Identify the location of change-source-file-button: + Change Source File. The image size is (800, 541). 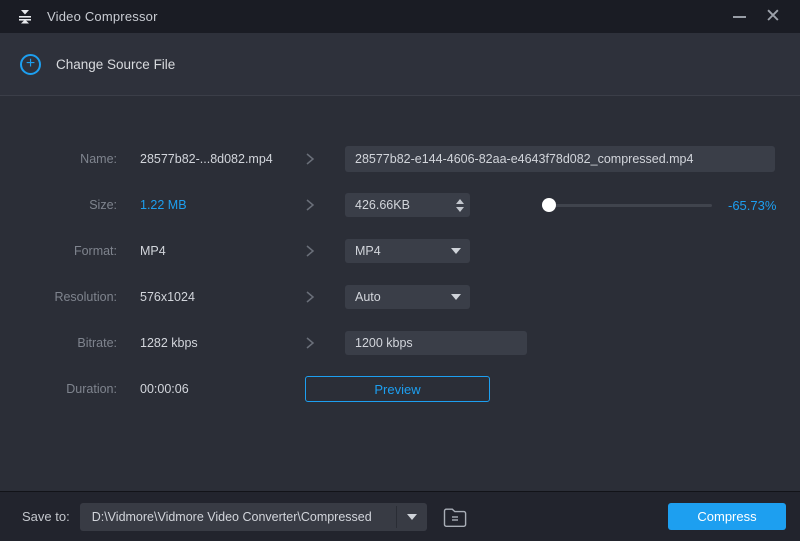
(98, 64).